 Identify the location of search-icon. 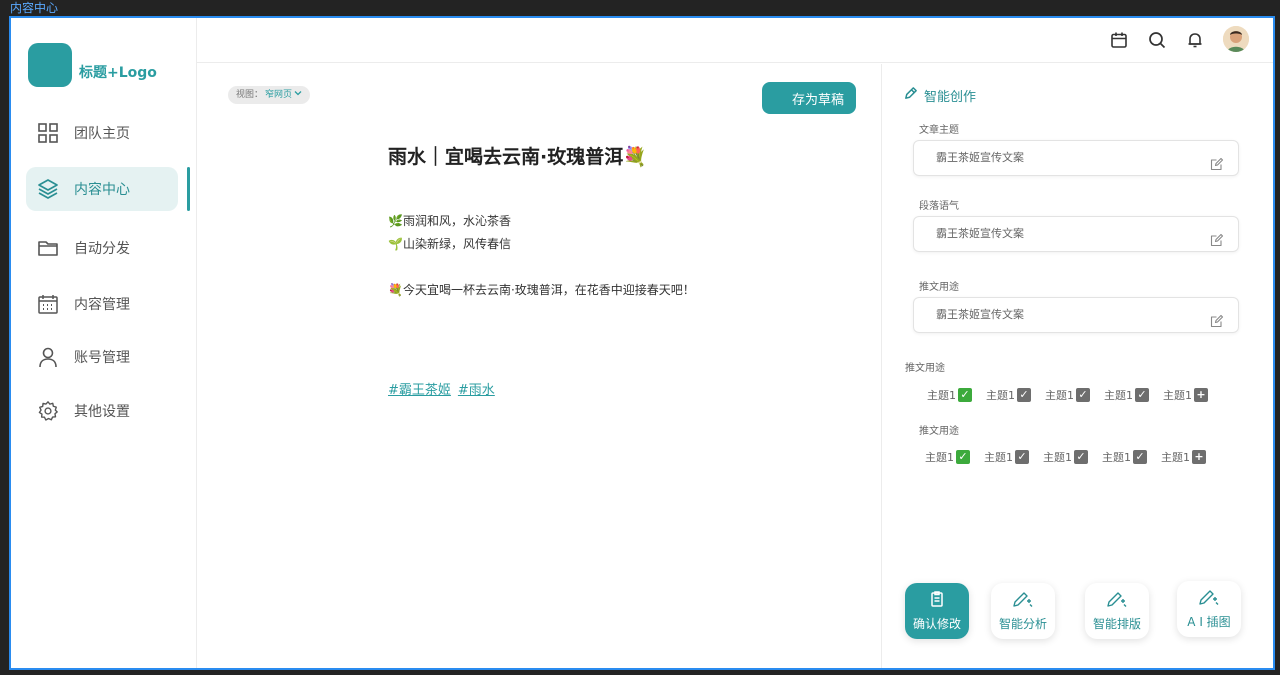
(1157, 40).